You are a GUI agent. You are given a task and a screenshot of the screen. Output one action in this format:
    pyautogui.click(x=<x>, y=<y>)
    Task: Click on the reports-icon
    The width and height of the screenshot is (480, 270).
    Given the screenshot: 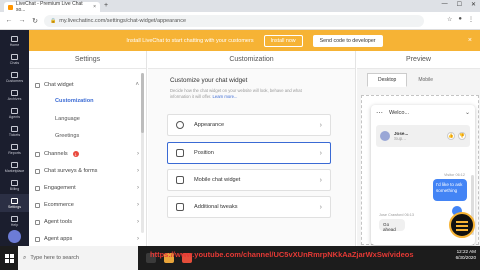 What is the action you would take?
    pyautogui.click(x=14, y=146)
    